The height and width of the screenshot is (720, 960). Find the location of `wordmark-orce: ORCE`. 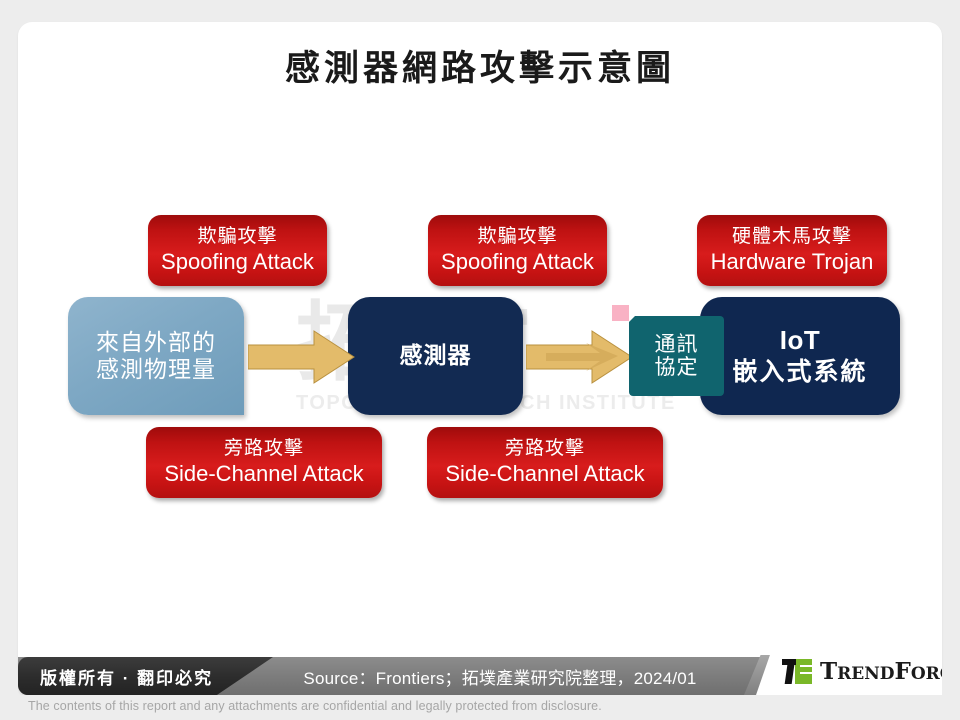

wordmark-orce: ORCE is located at coordinates (935, 673).